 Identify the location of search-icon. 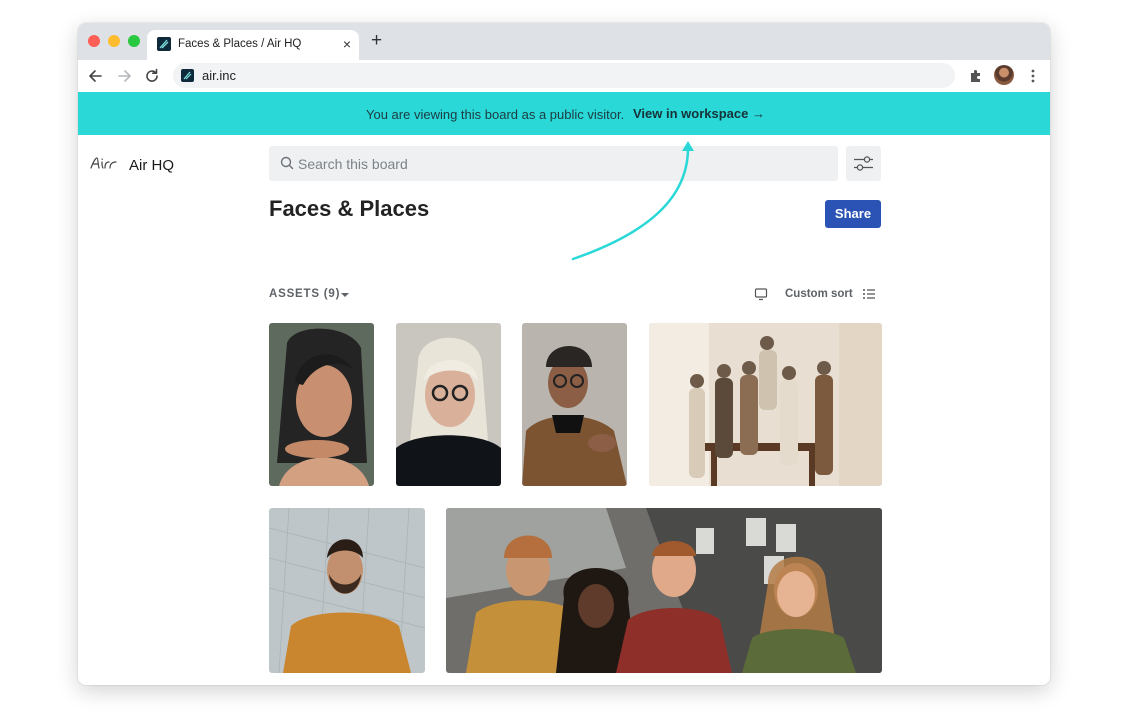
(287, 163).